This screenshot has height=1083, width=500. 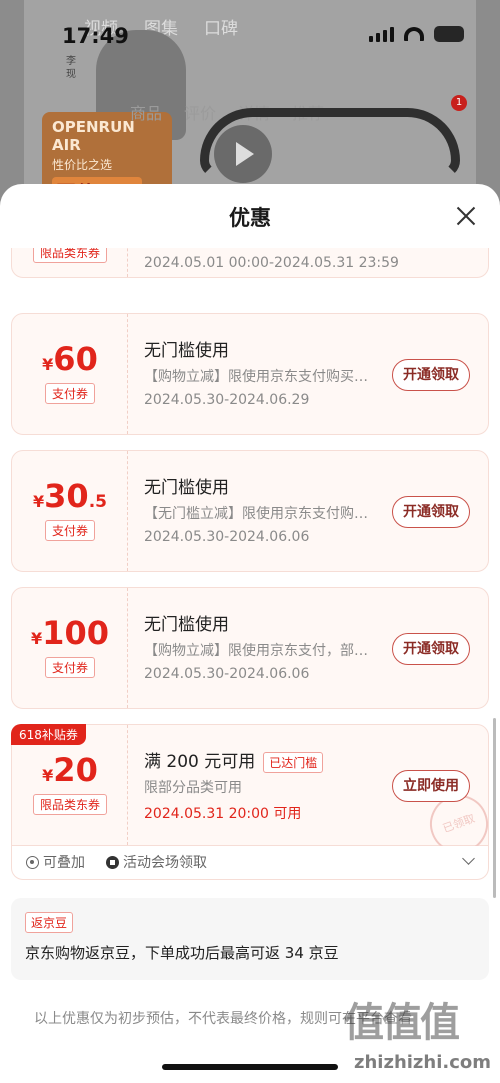 I want to click on jd-beans-text: 京东购物返京豆，下单成功后最高可返 34 京豆, so click(x=182, y=953).